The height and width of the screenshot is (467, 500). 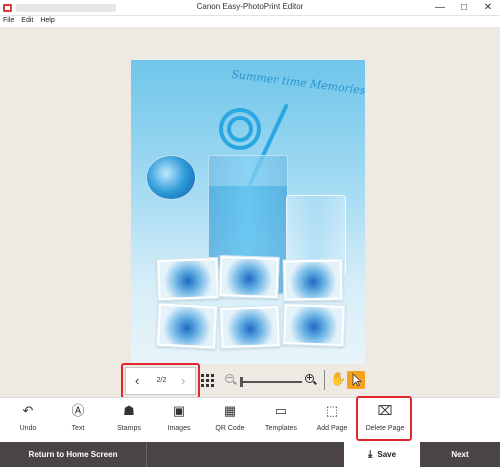 What do you see at coordinates (171, 177) in the screenshot?
I see `glass-orb-image` at bounding box center [171, 177].